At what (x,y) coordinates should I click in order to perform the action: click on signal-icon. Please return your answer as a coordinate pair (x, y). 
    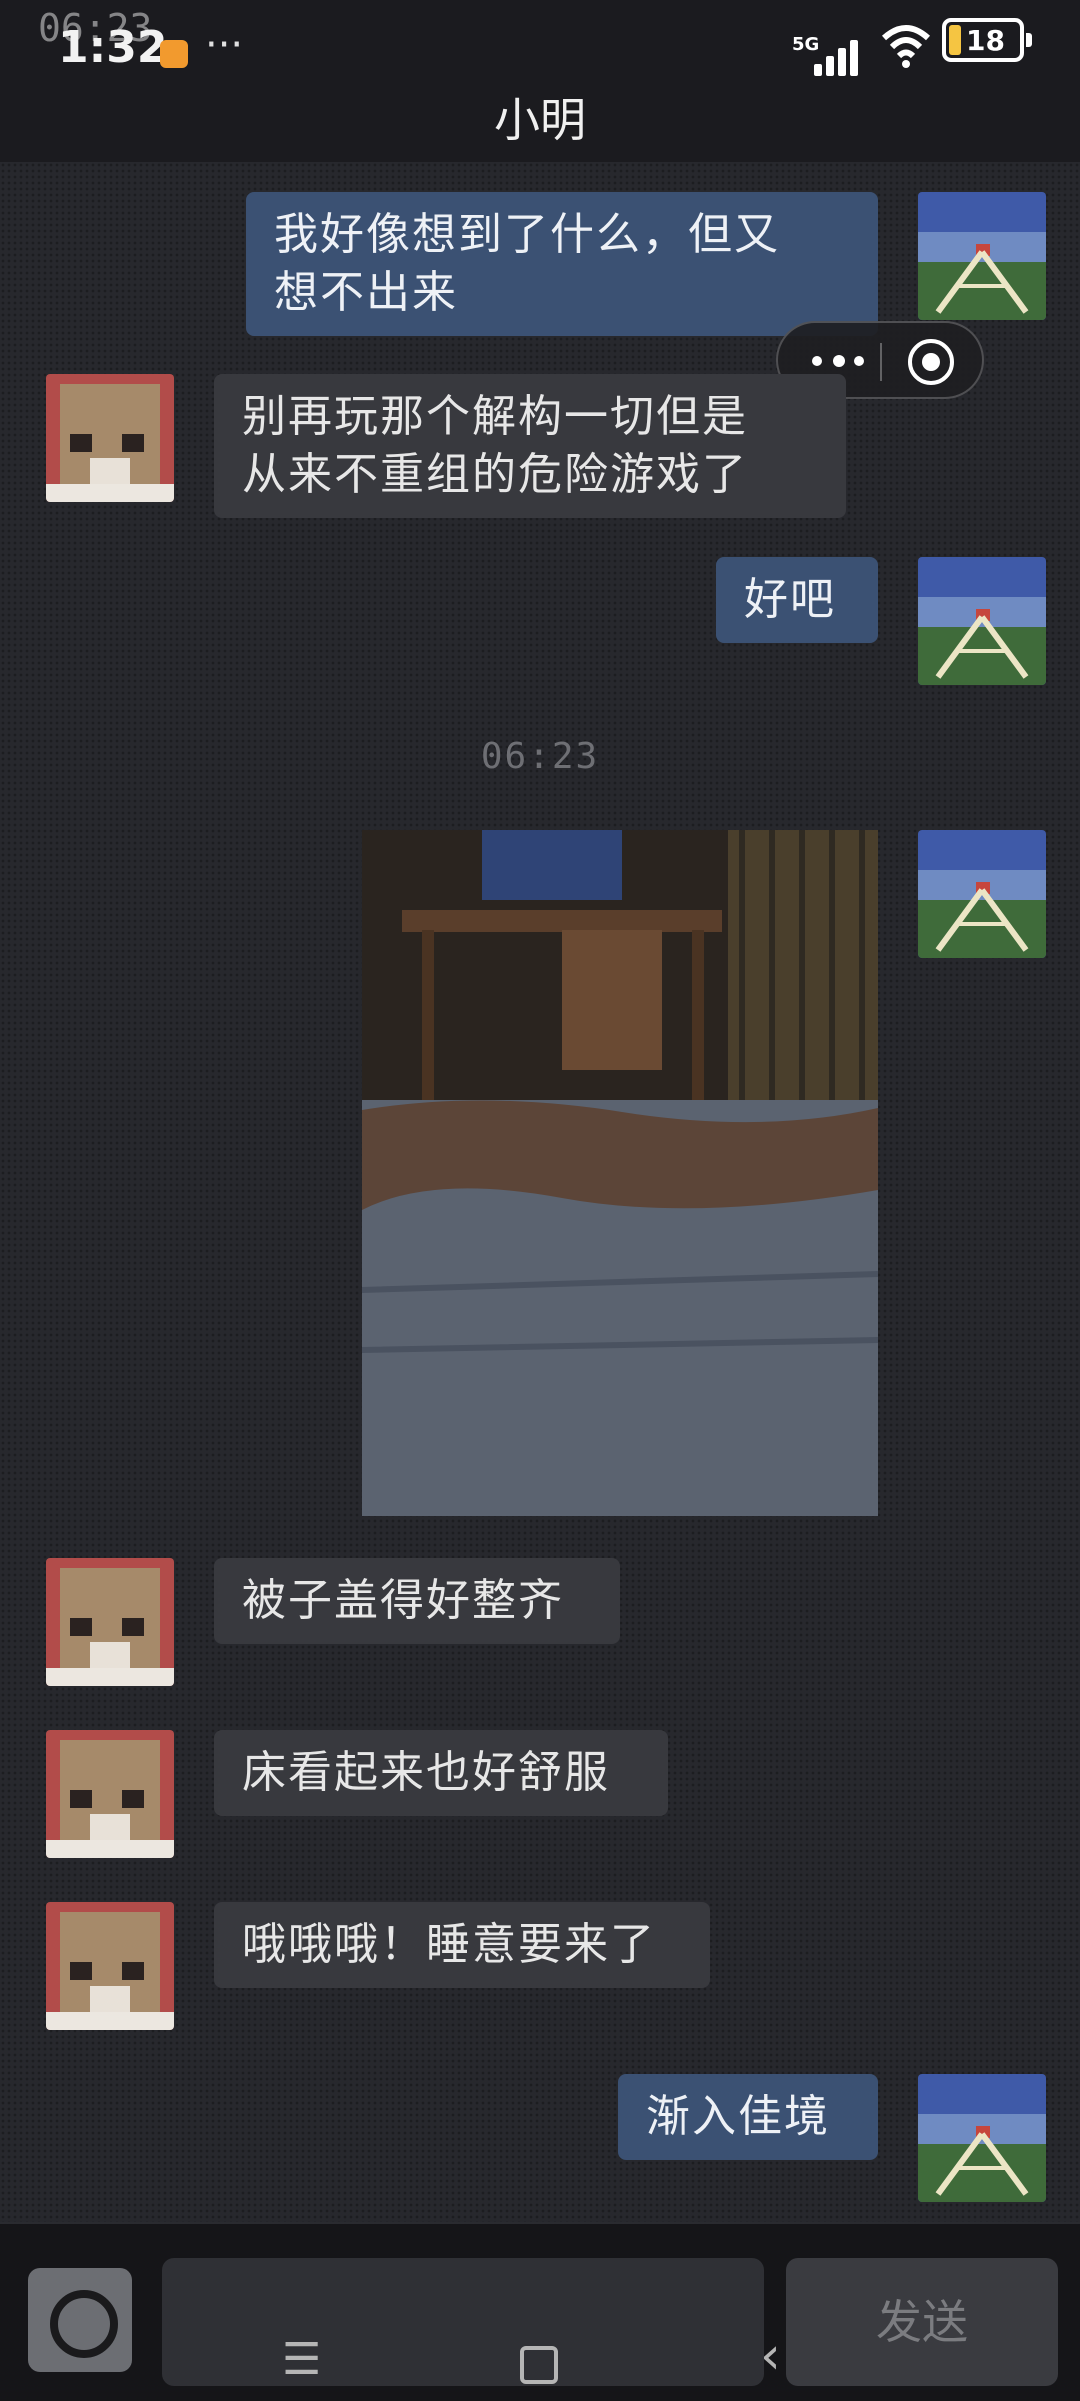
    Looking at the image, I should click on (838, 56).